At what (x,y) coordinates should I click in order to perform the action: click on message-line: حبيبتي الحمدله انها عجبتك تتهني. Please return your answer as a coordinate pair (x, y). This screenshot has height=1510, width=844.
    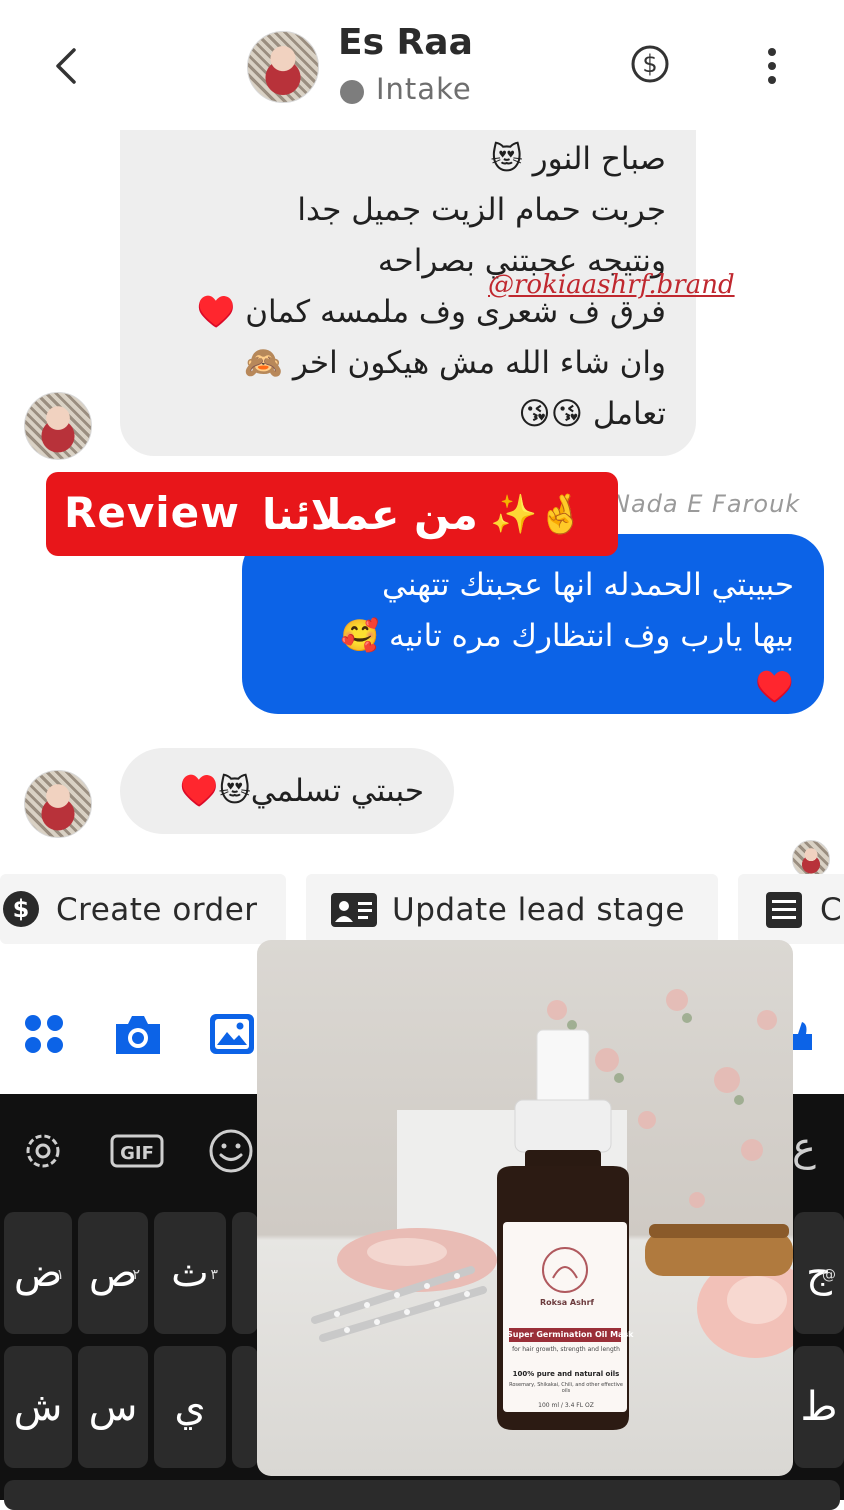
    Looking at the image, I should click on (588, 585).